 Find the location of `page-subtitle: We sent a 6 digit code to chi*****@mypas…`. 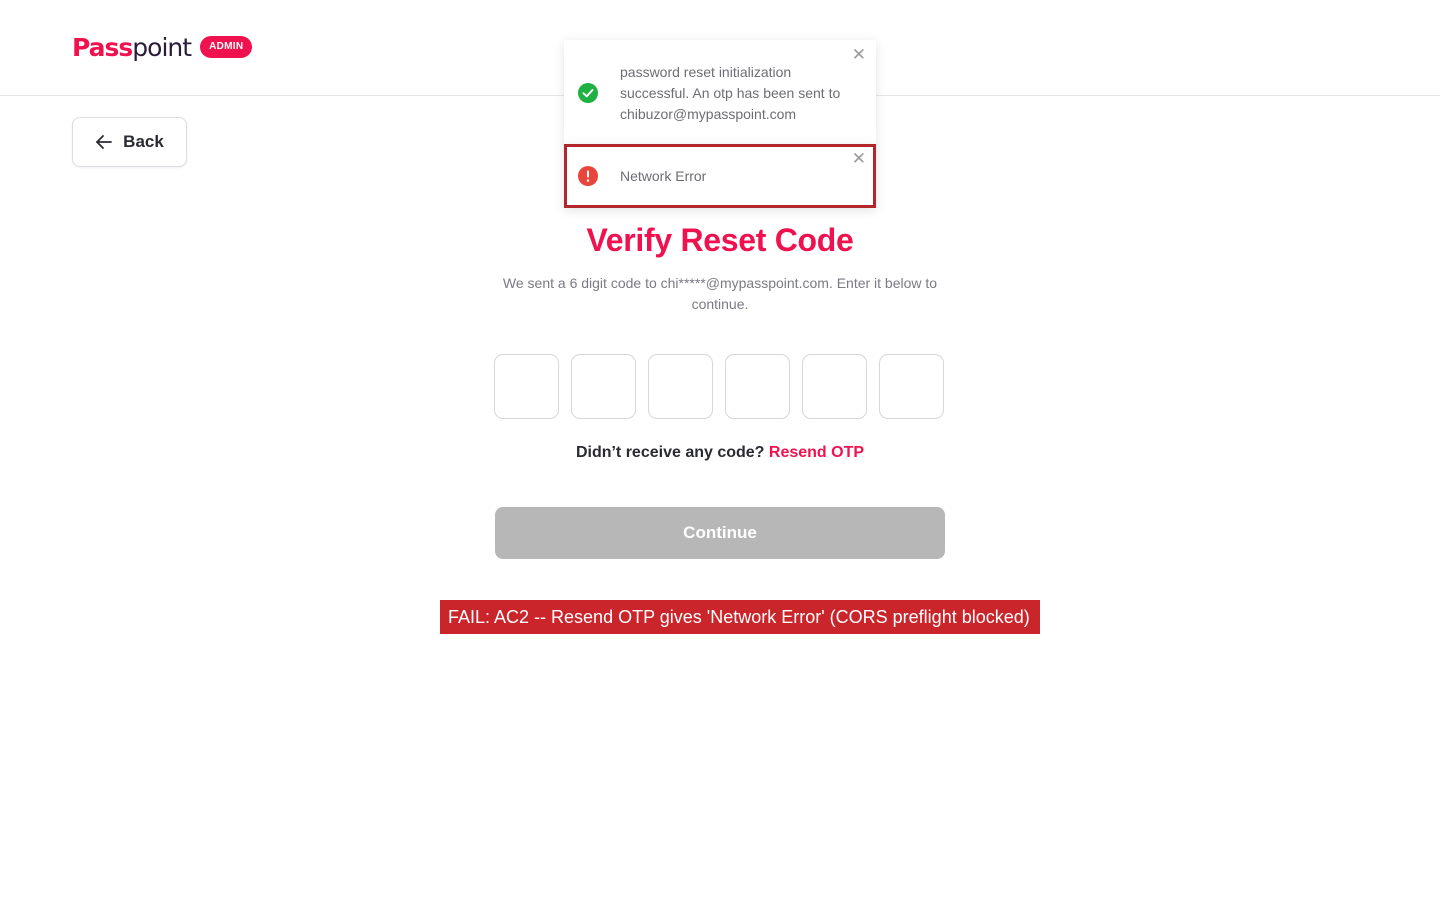

page-subtitle: We sent a 6 digit code to chi*****@mypas… is located at coordinates (720, 293).